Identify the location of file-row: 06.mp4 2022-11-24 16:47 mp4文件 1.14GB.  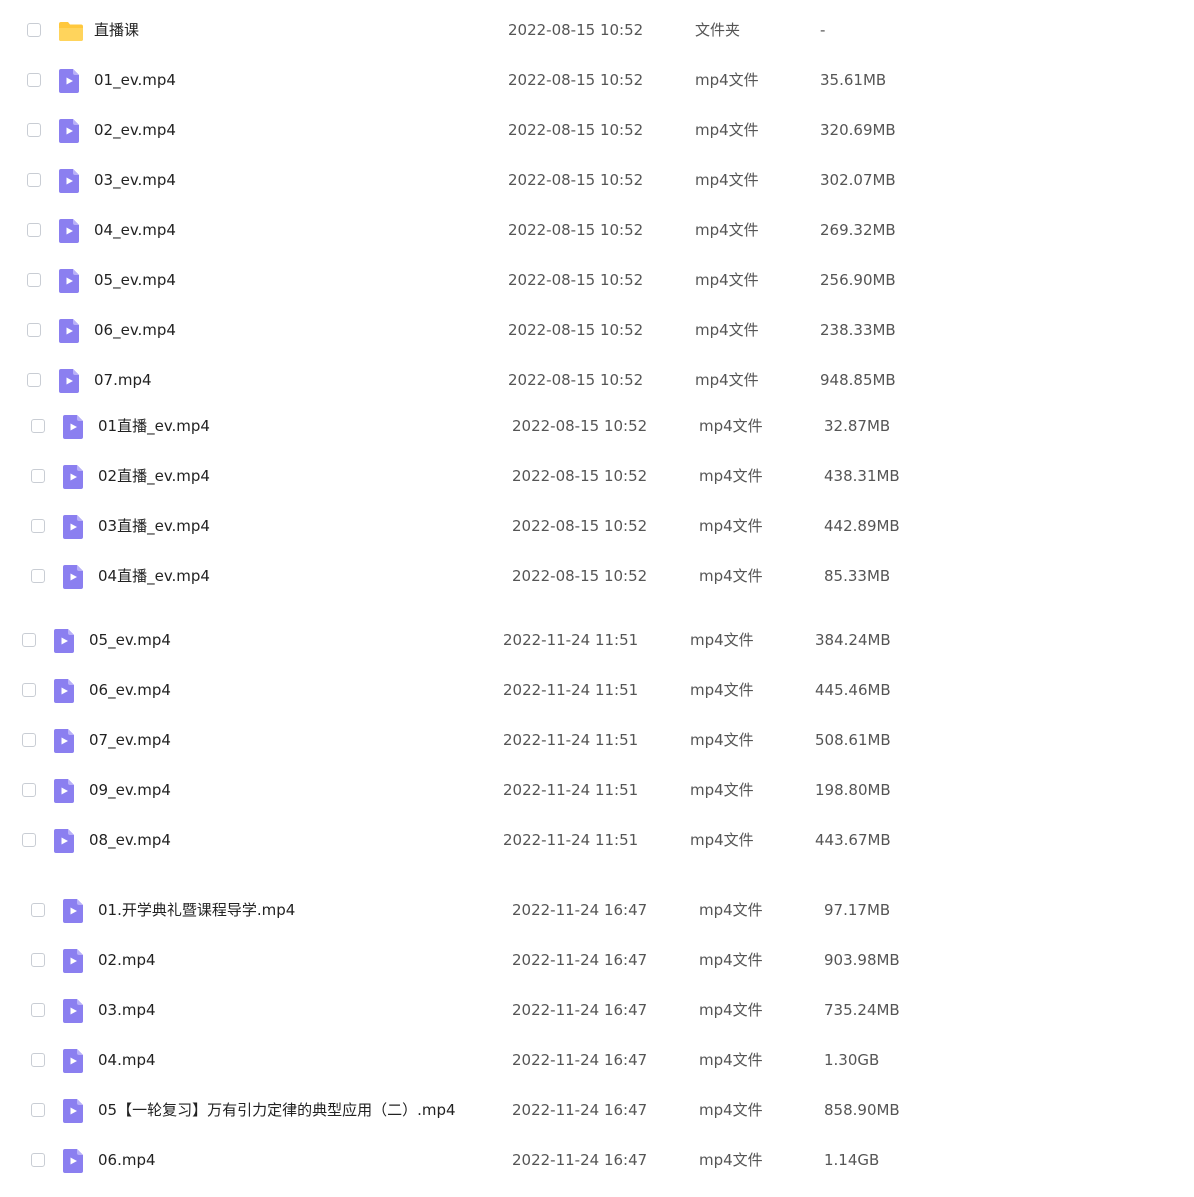
(550, 1163).